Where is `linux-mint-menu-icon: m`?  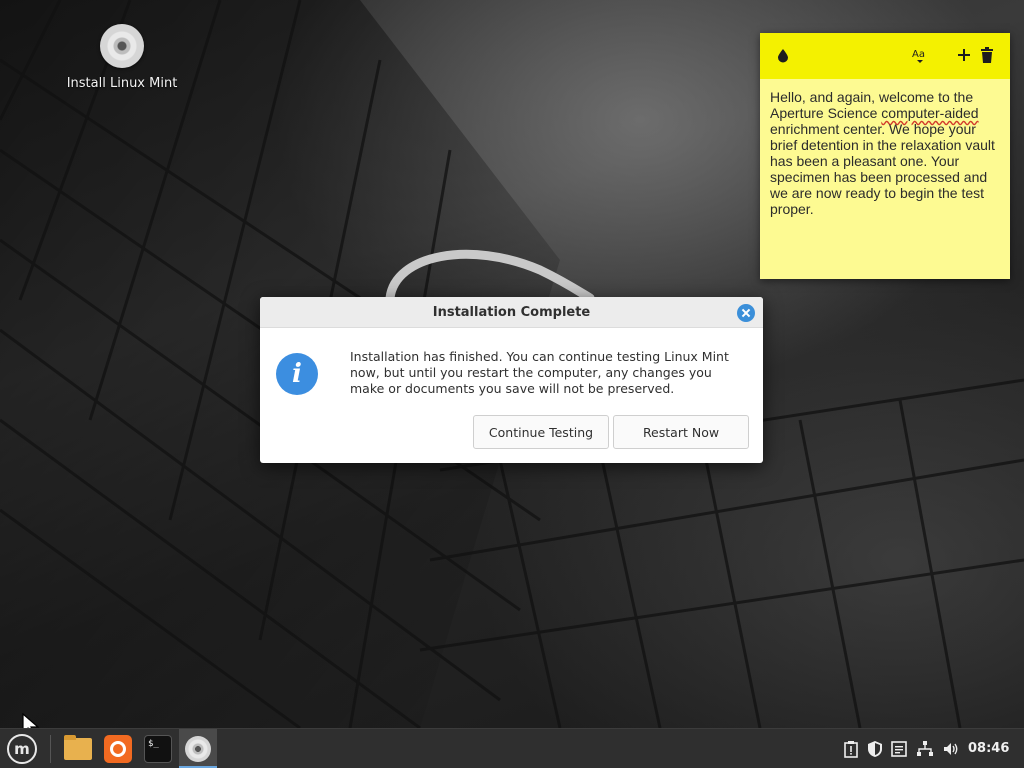
linux-mint-menu-icon: m is located at coordinates (22, 748).